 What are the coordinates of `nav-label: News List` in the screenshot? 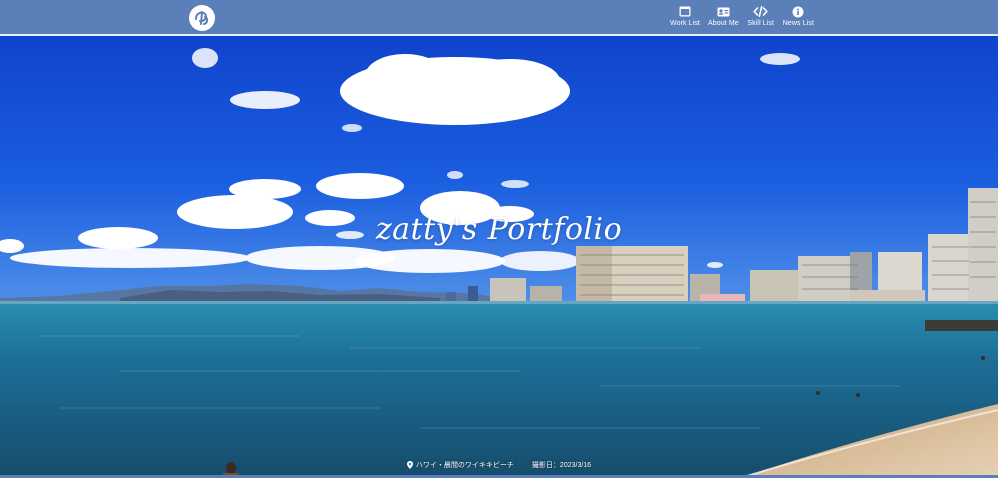 It's located at (798, 23).